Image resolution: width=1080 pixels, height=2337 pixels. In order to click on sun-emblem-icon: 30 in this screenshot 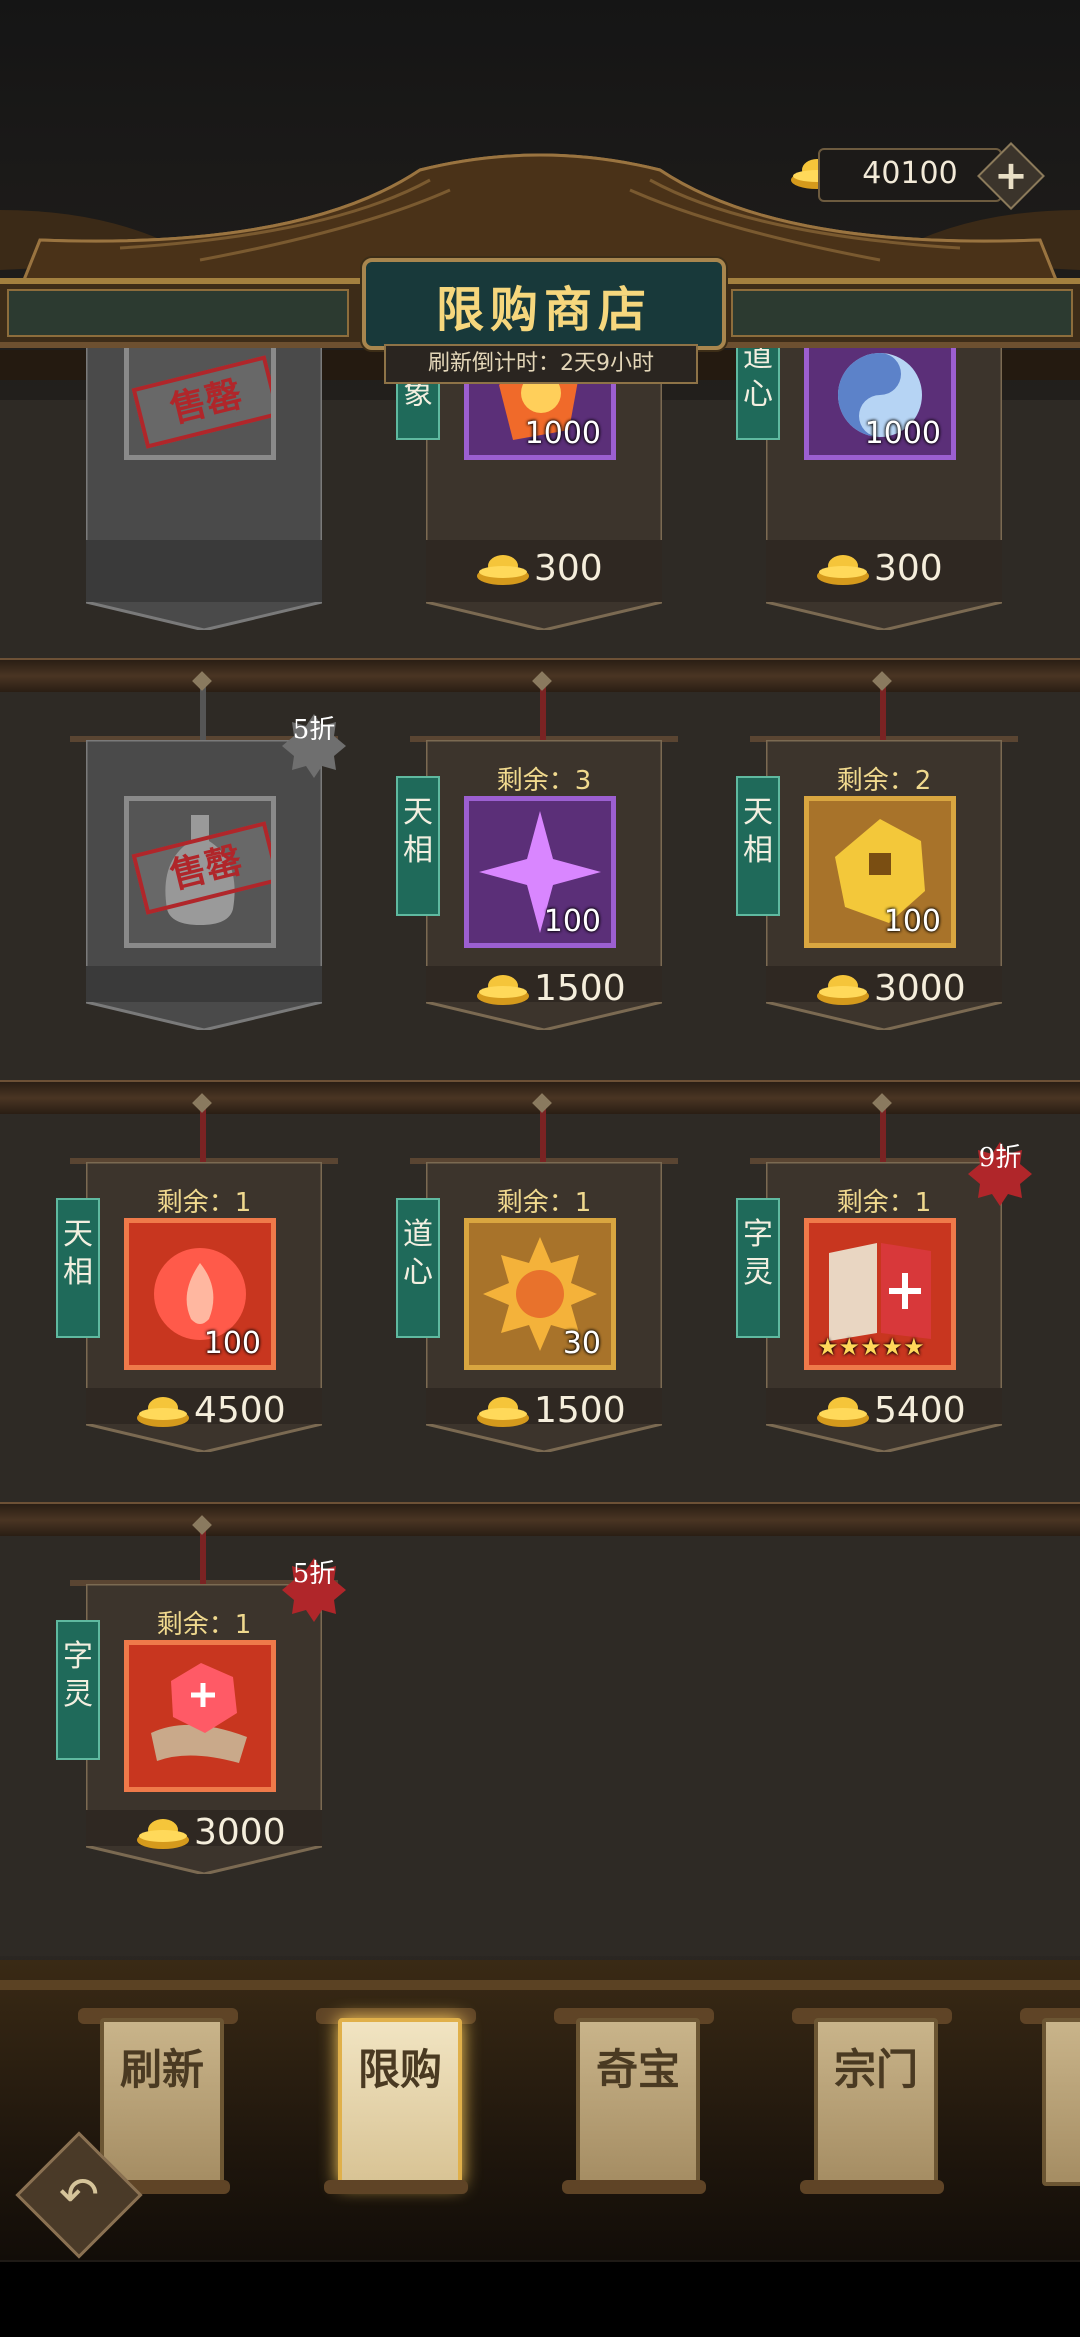, I will do `click(540, 1294)`.